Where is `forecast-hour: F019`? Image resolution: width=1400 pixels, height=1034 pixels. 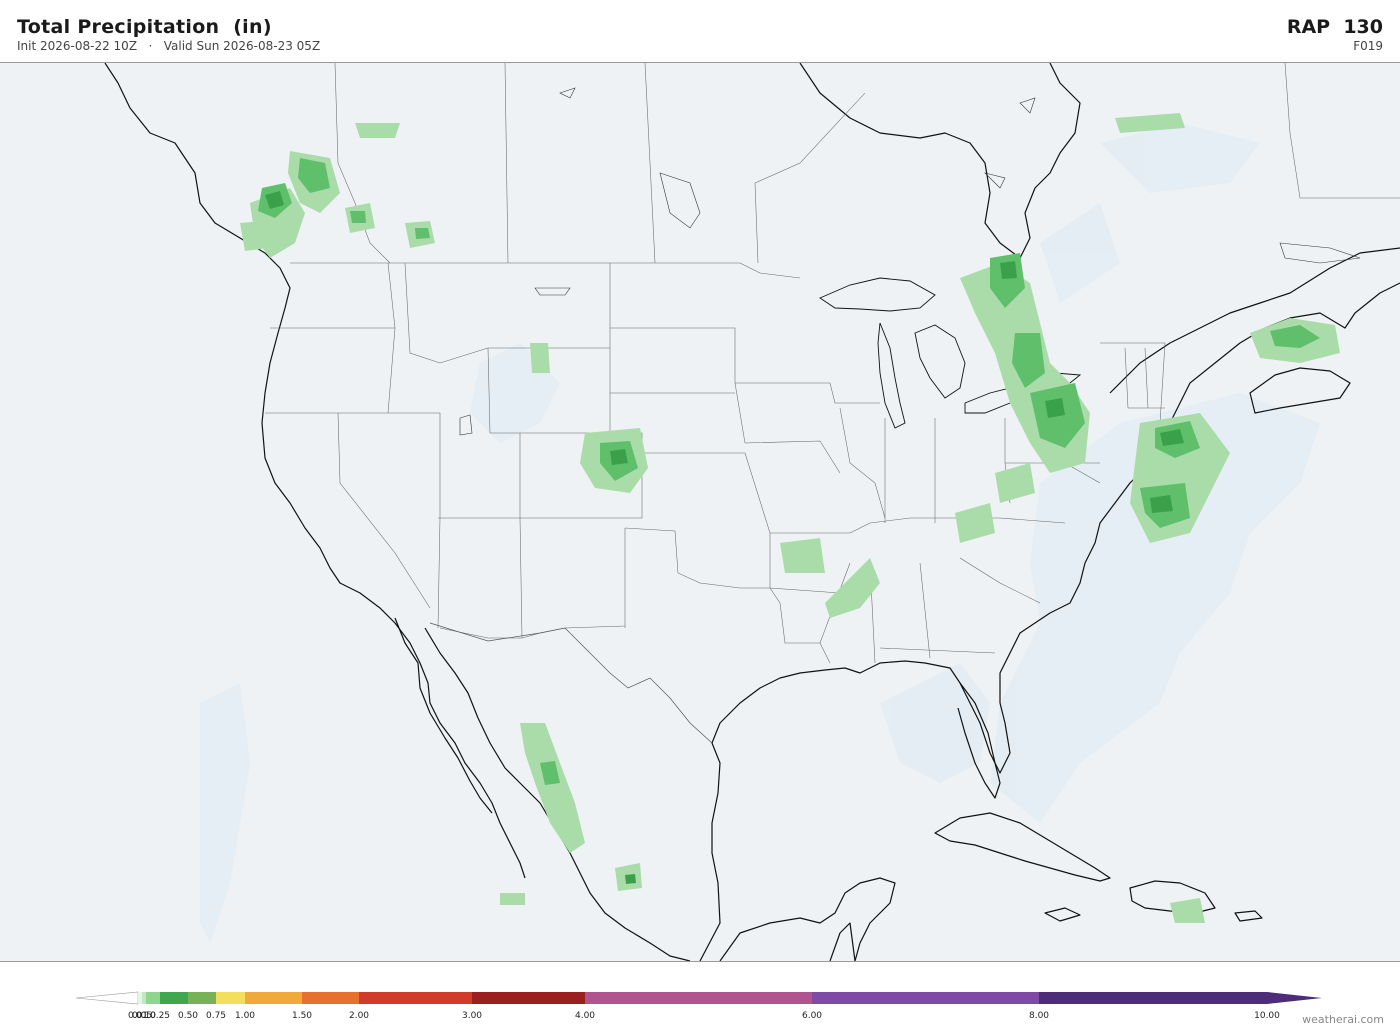
forecast-hour: F019 is located at coordinates (1368, 46).